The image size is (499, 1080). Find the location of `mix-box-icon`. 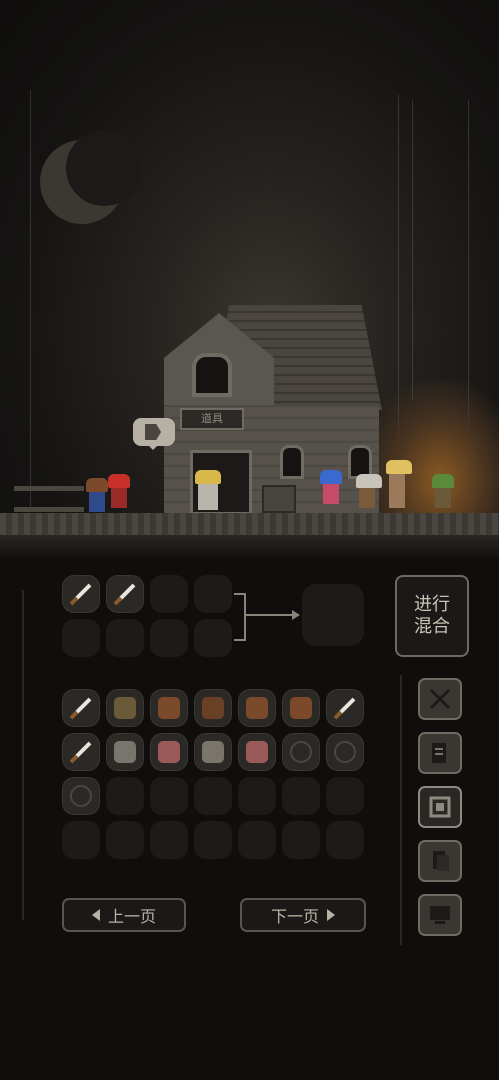

mix-box-icon is located at coordinates (440, 807).